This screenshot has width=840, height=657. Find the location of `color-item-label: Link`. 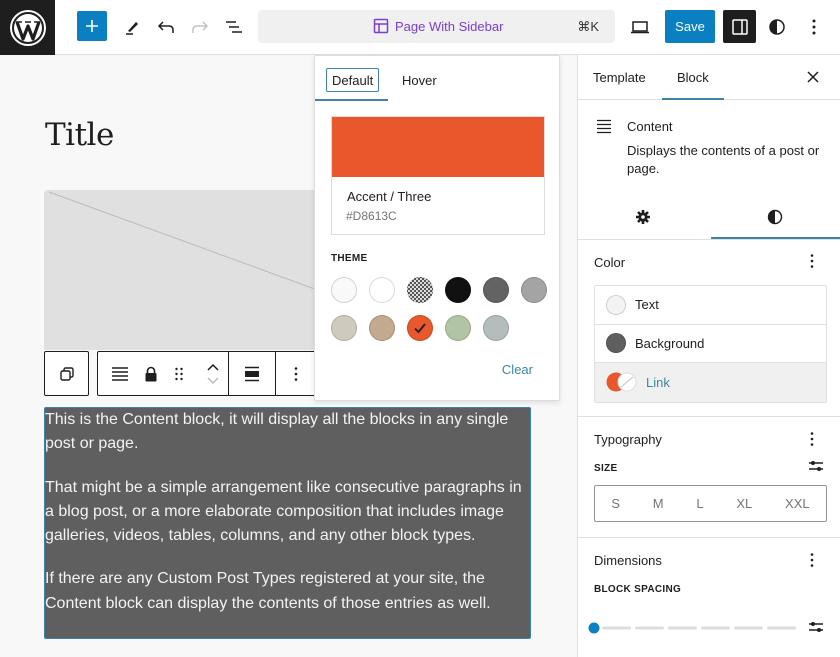

color-item-label: Link is located at coordinates (658, 382).